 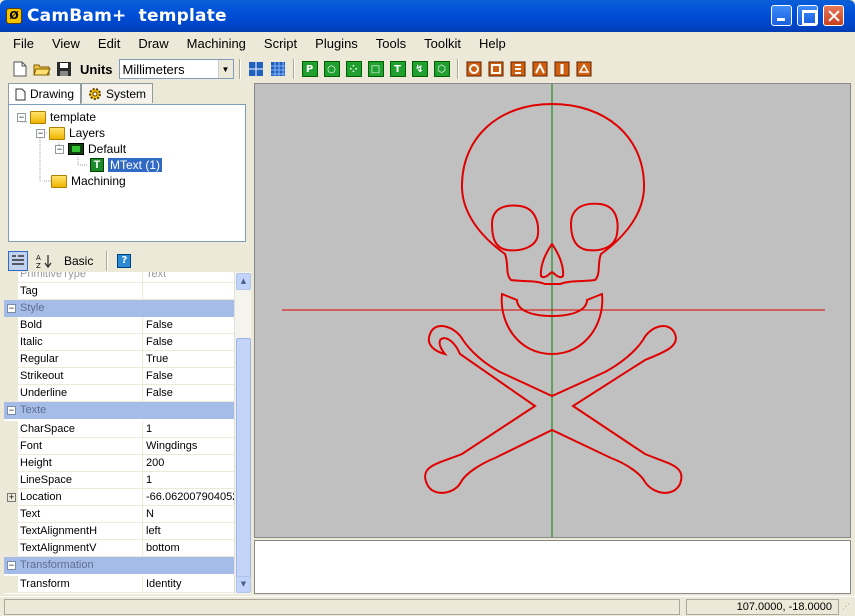 What do you see at coordinates (90, 149) in the screenshot?
I see `tree-node-default-layer: − Default` at bounding box center [90, 149].